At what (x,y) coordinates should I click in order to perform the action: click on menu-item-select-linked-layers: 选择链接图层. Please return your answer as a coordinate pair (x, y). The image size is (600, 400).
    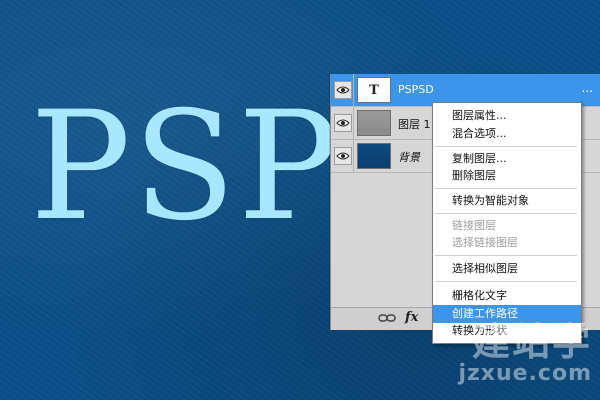
    Looking at the image, I should click on (507, 243).